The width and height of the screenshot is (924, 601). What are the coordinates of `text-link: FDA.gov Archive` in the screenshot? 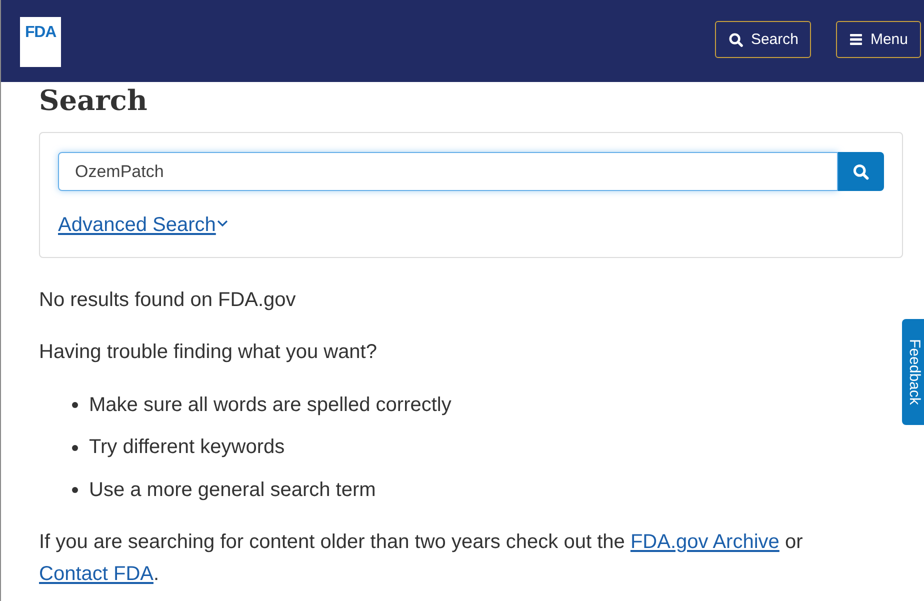 It's located at (705, 542).